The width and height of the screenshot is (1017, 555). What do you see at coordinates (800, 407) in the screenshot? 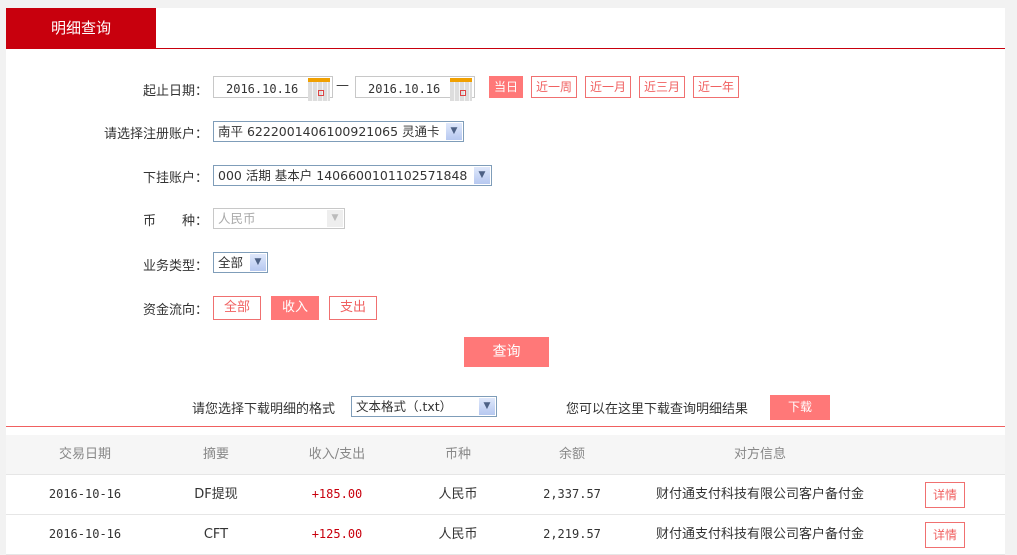
I see `download-button: 下载` at bounding box center [800, 407].